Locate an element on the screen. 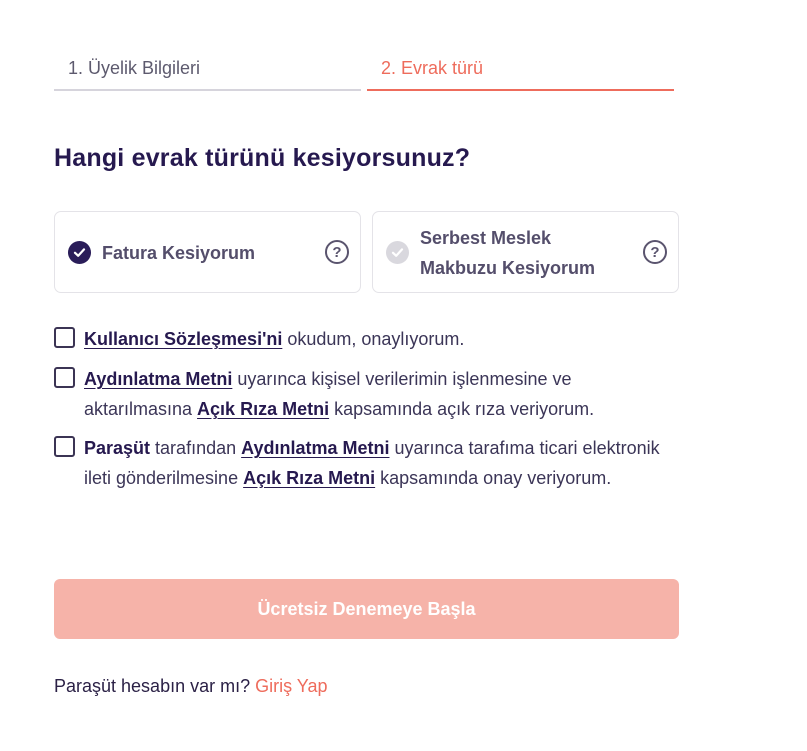 The width and height of the screenshot is (807, 751). login-prompt: Paraşüt hesabın var mı? Giriş Yap is located at coordinates (190, 686).